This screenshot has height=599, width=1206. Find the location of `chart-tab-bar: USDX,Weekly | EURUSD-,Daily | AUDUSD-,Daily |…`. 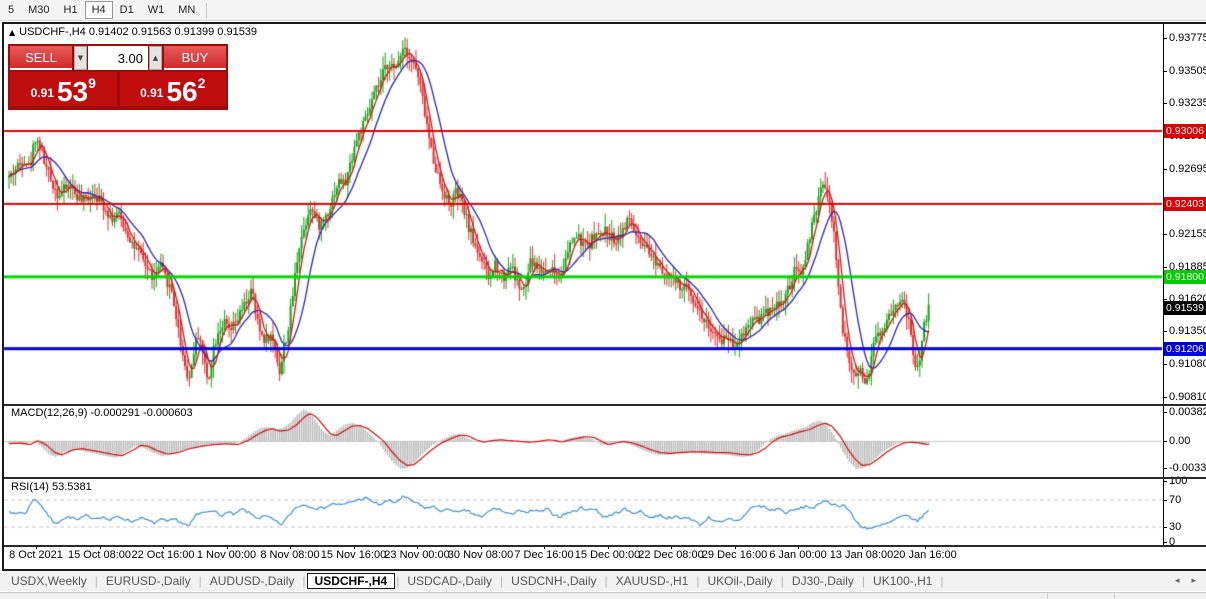

chart-tab-bar: USDX,Weekly | EURUSD-,Daily | AUDUSD-,Daily |… is located at coordinates (603, 581).